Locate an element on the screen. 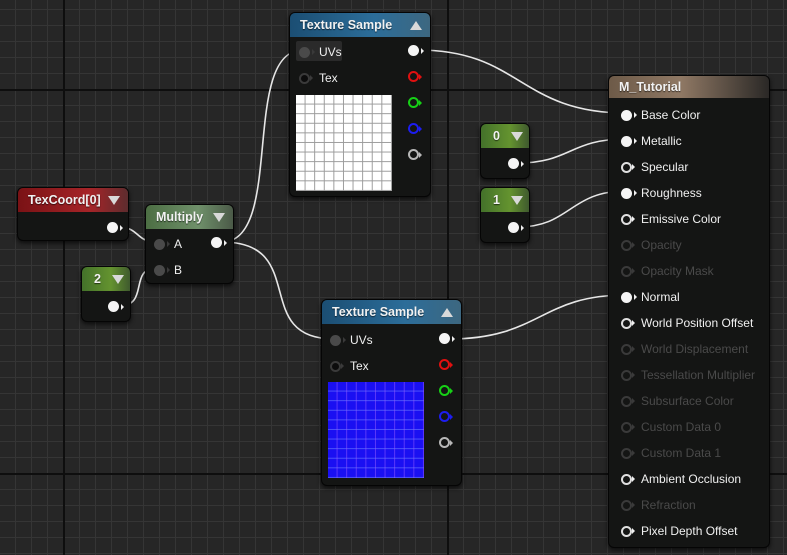 The image size is (787, 555). input-pin-a: A is located at coordinates (168, 244).